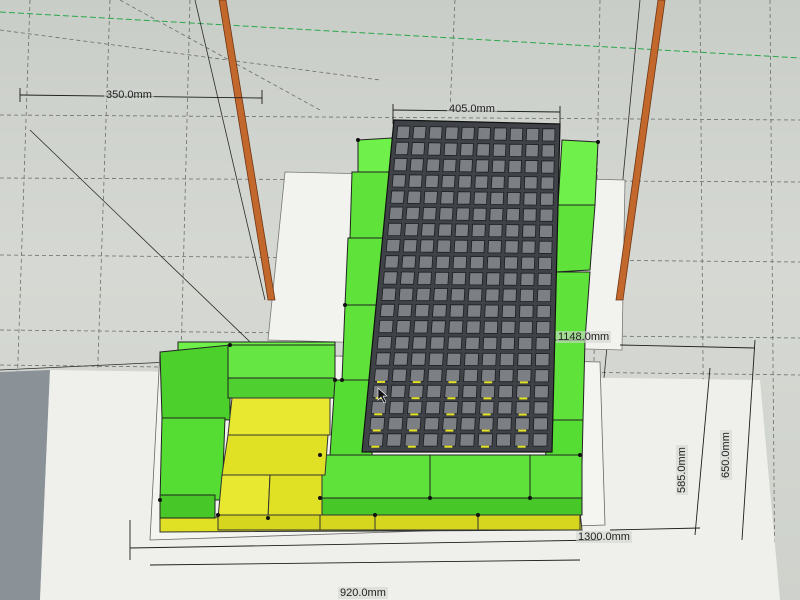 The height and width of the screenshot is (600, 800). What do you see at coordinates (584, 337) in the screenshot?
I see `dim-label-right-height: 1148.0mm` at bounding box center [584, 337].